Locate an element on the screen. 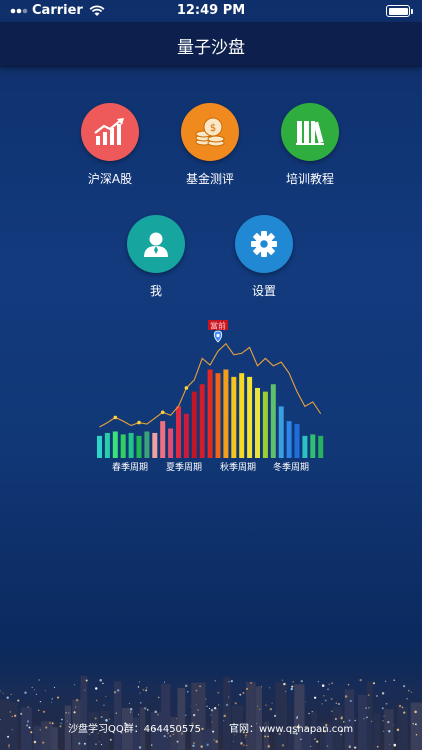 Image resolution: width=422 pixels, height=750 pixels. menu-item-me: 我 is located at coordinates (156, 257).